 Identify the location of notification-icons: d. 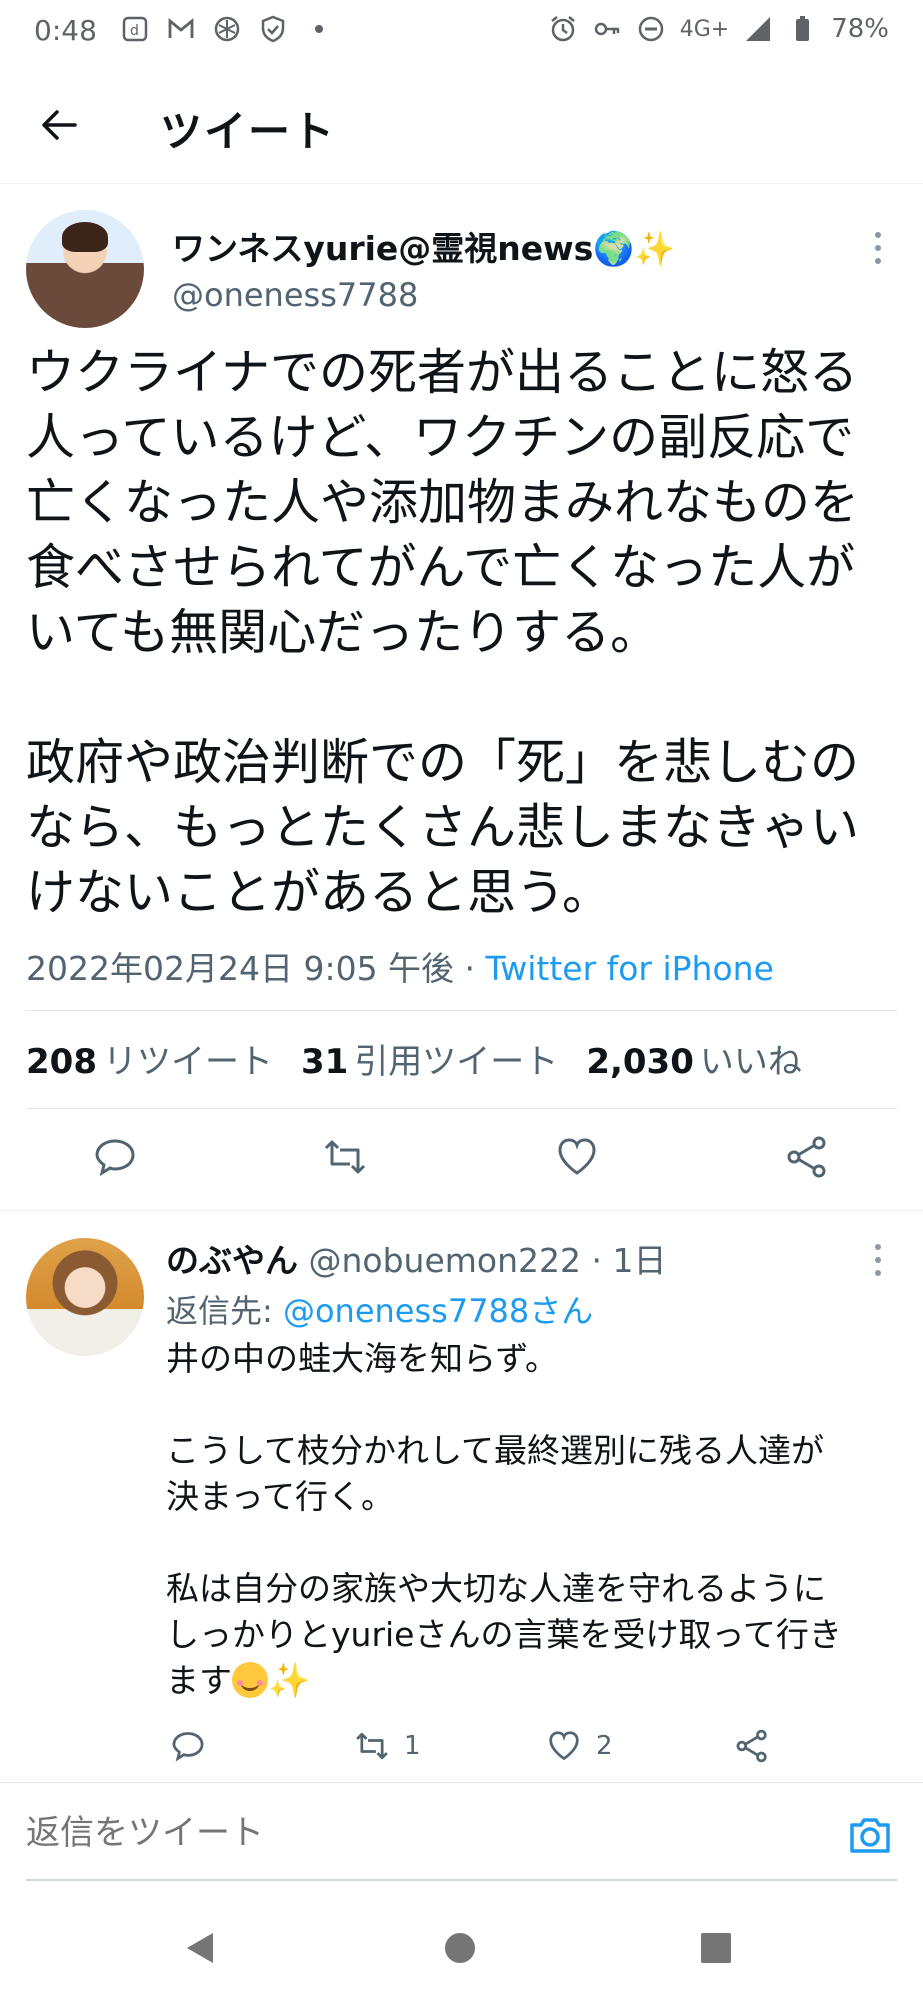
(227, 29).